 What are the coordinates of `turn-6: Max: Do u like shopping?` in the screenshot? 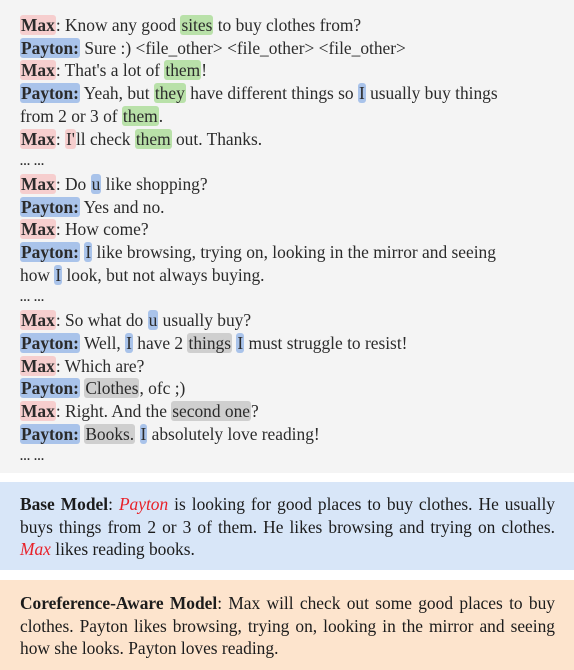 It's located at (114, 183).